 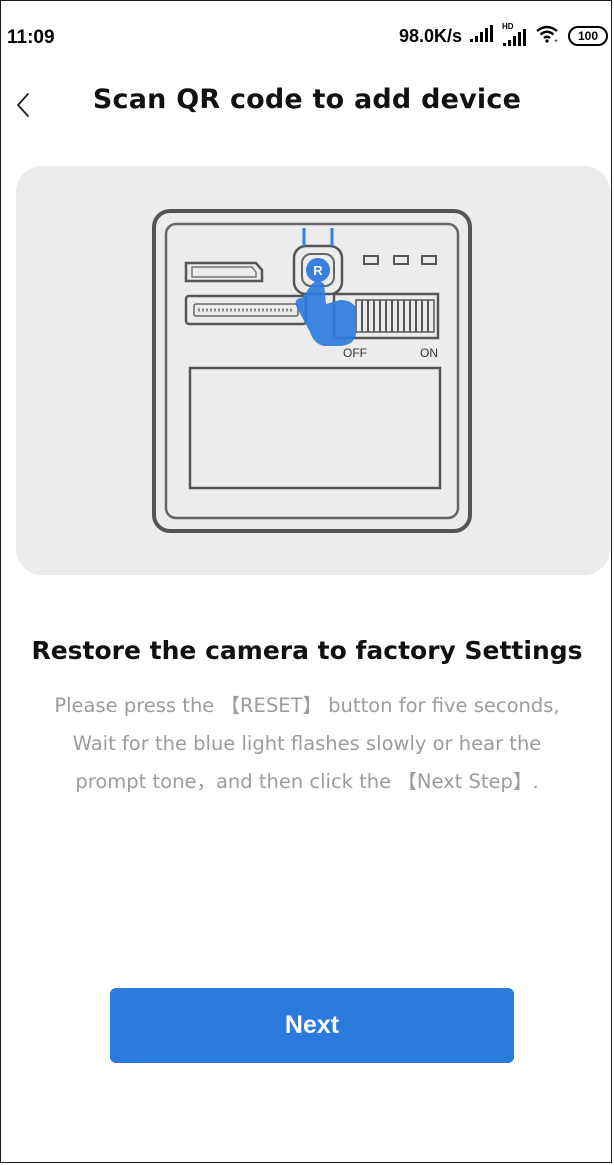 I want to click on wifi-icon: +, so click(x=548, y=36).